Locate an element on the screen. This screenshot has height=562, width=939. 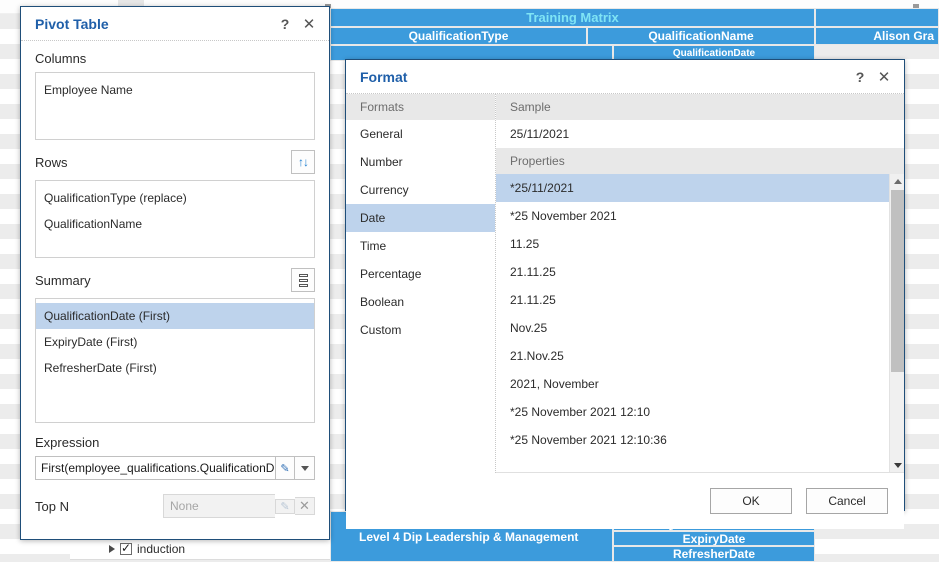
property-option: 2021, November is located at coordinates (700, 384).